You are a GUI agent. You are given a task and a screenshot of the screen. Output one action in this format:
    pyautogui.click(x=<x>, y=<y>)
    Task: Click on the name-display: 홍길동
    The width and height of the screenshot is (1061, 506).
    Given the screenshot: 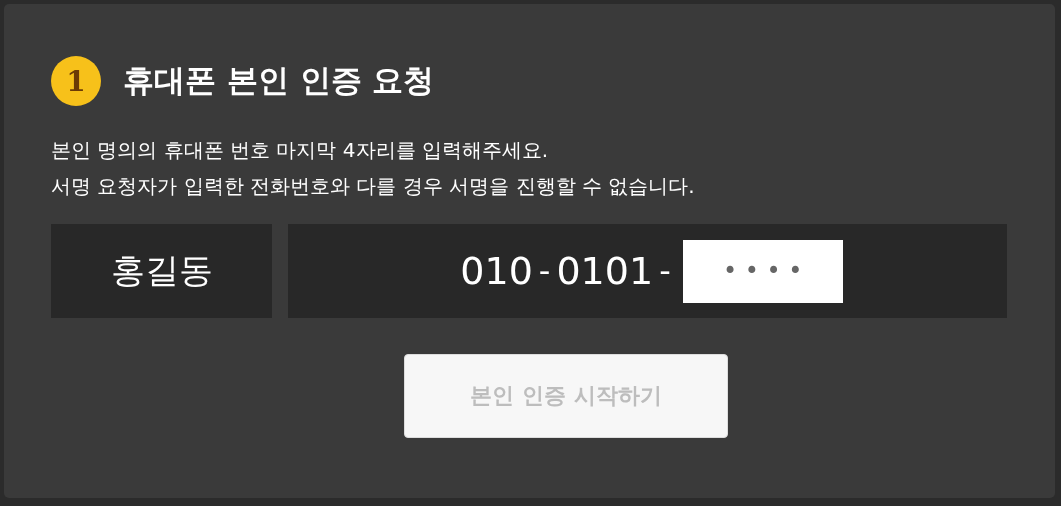 What is the action you would take?
    pyautogui.click(x=161, y=271)
    